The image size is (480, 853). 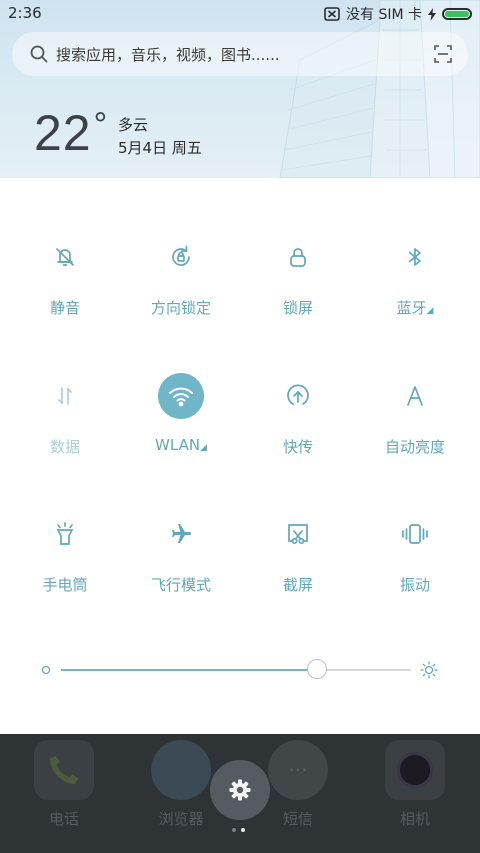 What do you see at coordinates (243, 830) in the screenshot?
I see `page-dot-active` at bounding box center [243, 830].